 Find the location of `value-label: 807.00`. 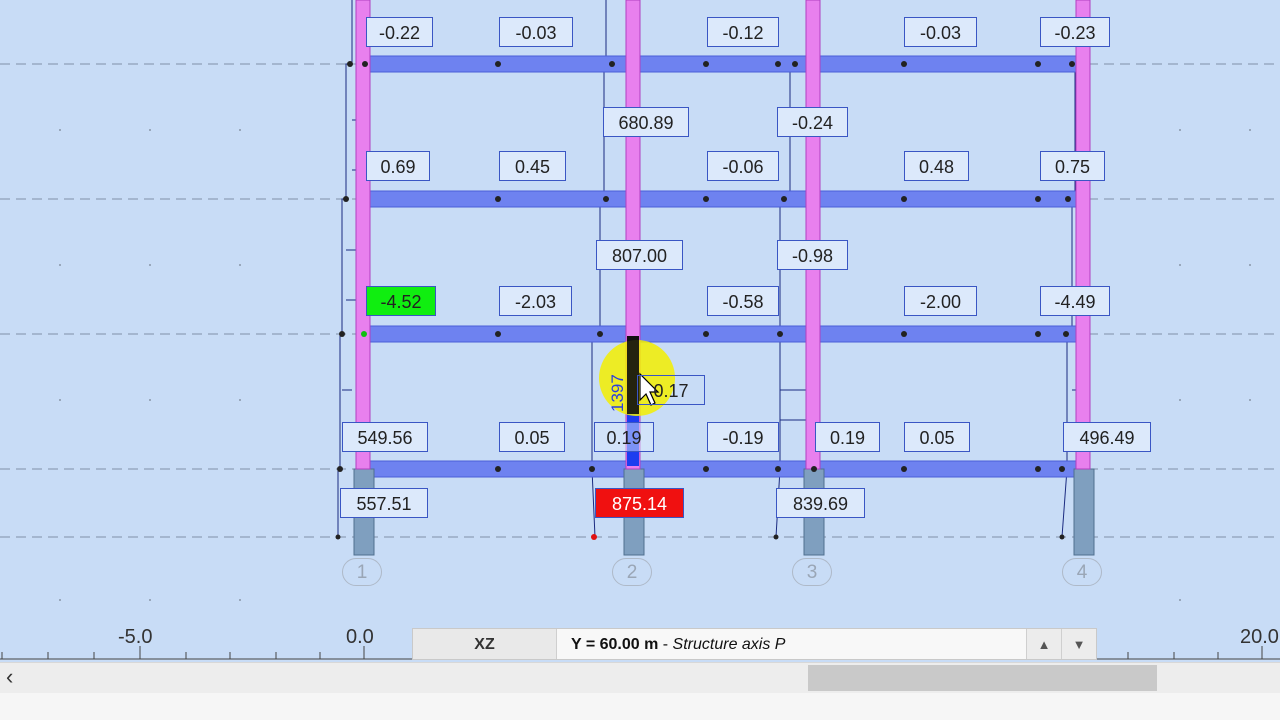

value-label: 807.00 is located at coordinates (639, 255).